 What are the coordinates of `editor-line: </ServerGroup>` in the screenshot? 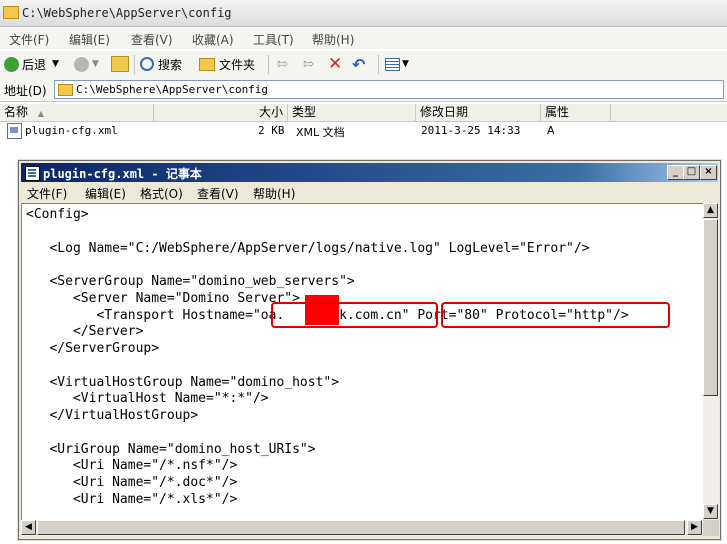 It's located at (93, 348).